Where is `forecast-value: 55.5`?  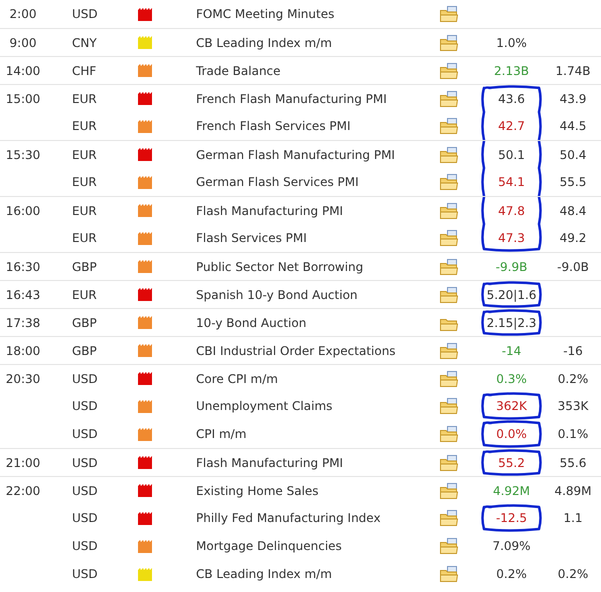
forecast-value: 55.5 is located at coordinates (573, 182).